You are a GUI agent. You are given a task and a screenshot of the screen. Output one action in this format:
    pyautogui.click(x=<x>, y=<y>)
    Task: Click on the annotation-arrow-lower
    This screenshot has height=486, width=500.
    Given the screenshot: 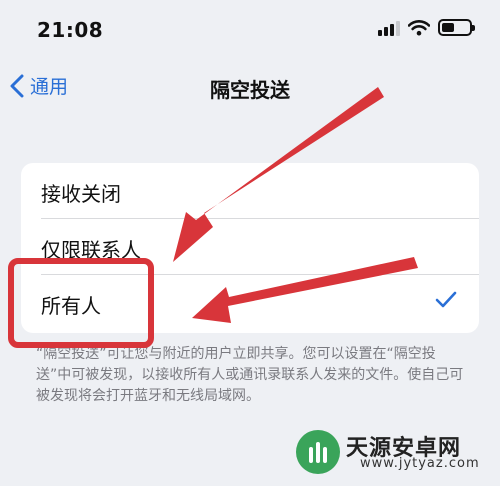 What is the action you would take?
    pyautogui.click(x=305, y=290)
    